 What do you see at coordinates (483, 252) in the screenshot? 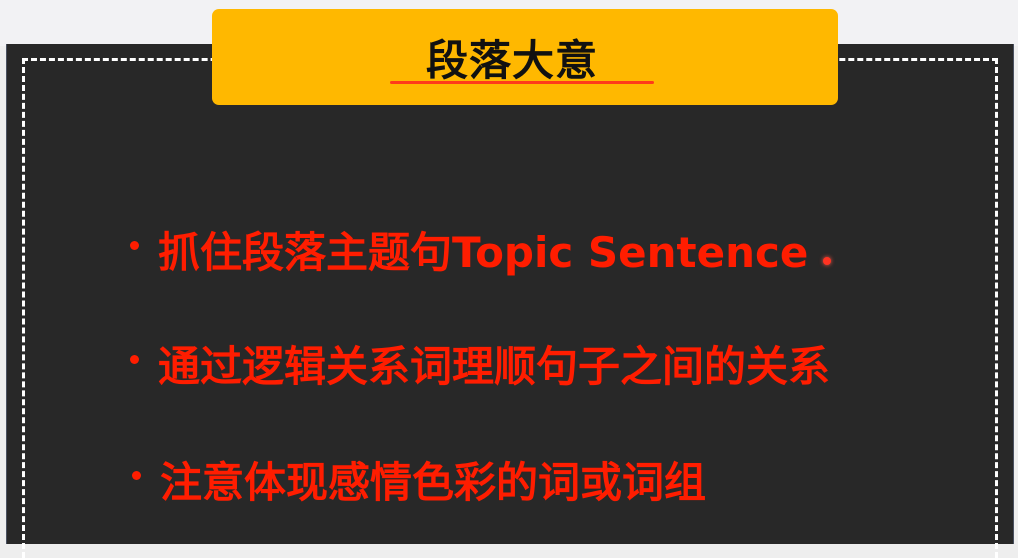
I see `bullet-text: 抓住段落主题句Topic Sentence` at bounding box center [483, 252].